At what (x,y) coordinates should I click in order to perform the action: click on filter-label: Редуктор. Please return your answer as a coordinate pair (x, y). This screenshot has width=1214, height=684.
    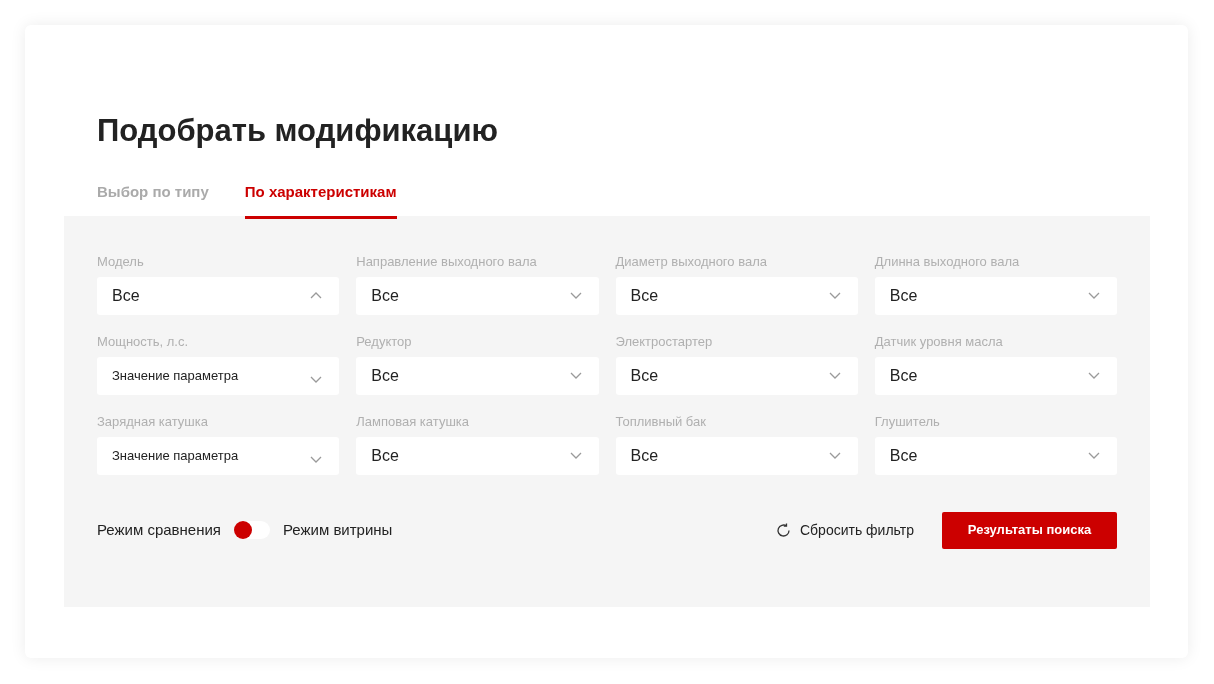
    Looking at the image, I should click on (384, 341).